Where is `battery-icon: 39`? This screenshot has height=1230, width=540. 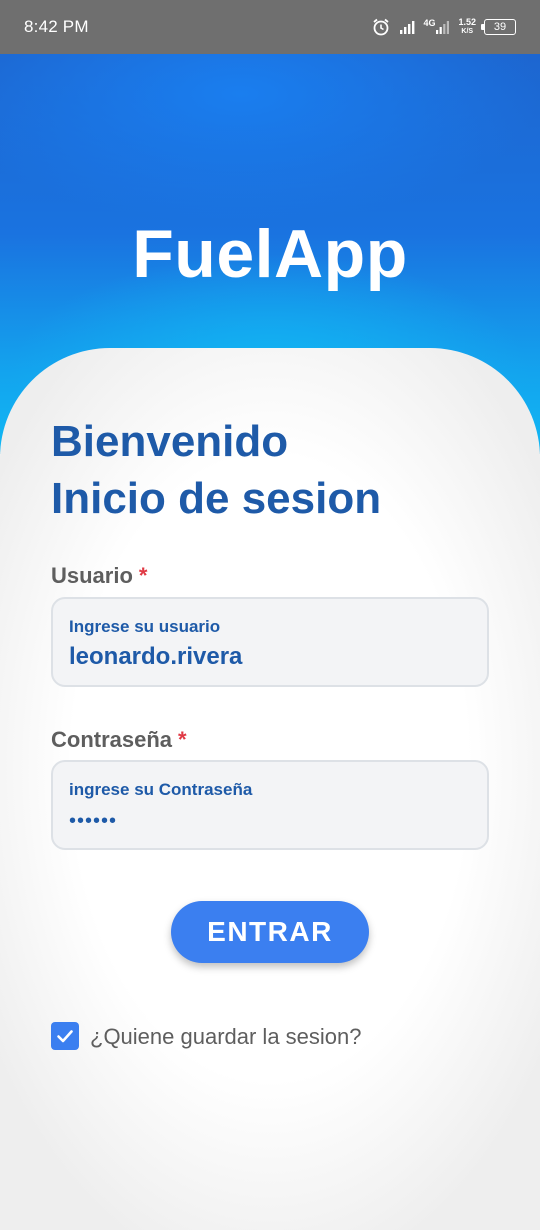 battery-icon: 39 is located at coordinates (498, 27).